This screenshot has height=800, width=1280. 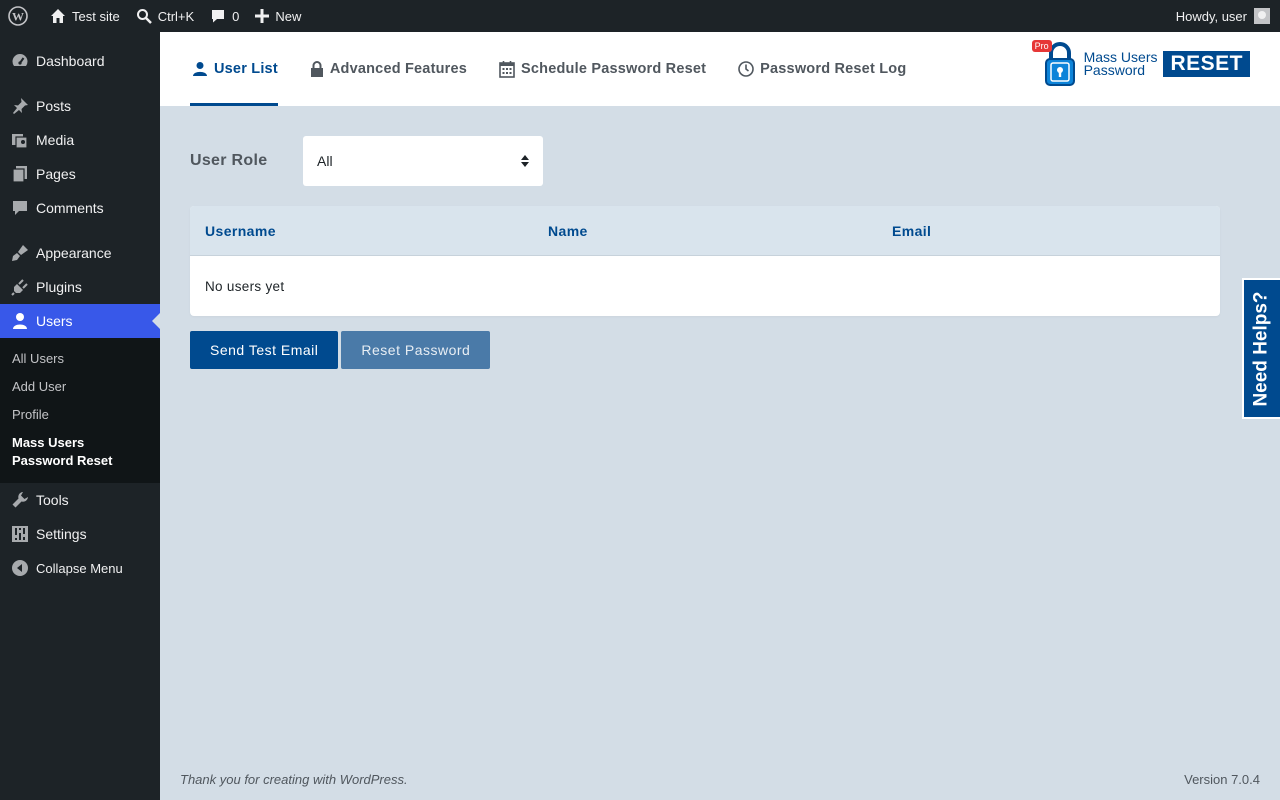 What do you see at coordinates (746, 69) in the screenshot?
I see `clock-icon` at bounding box center [746, 69].